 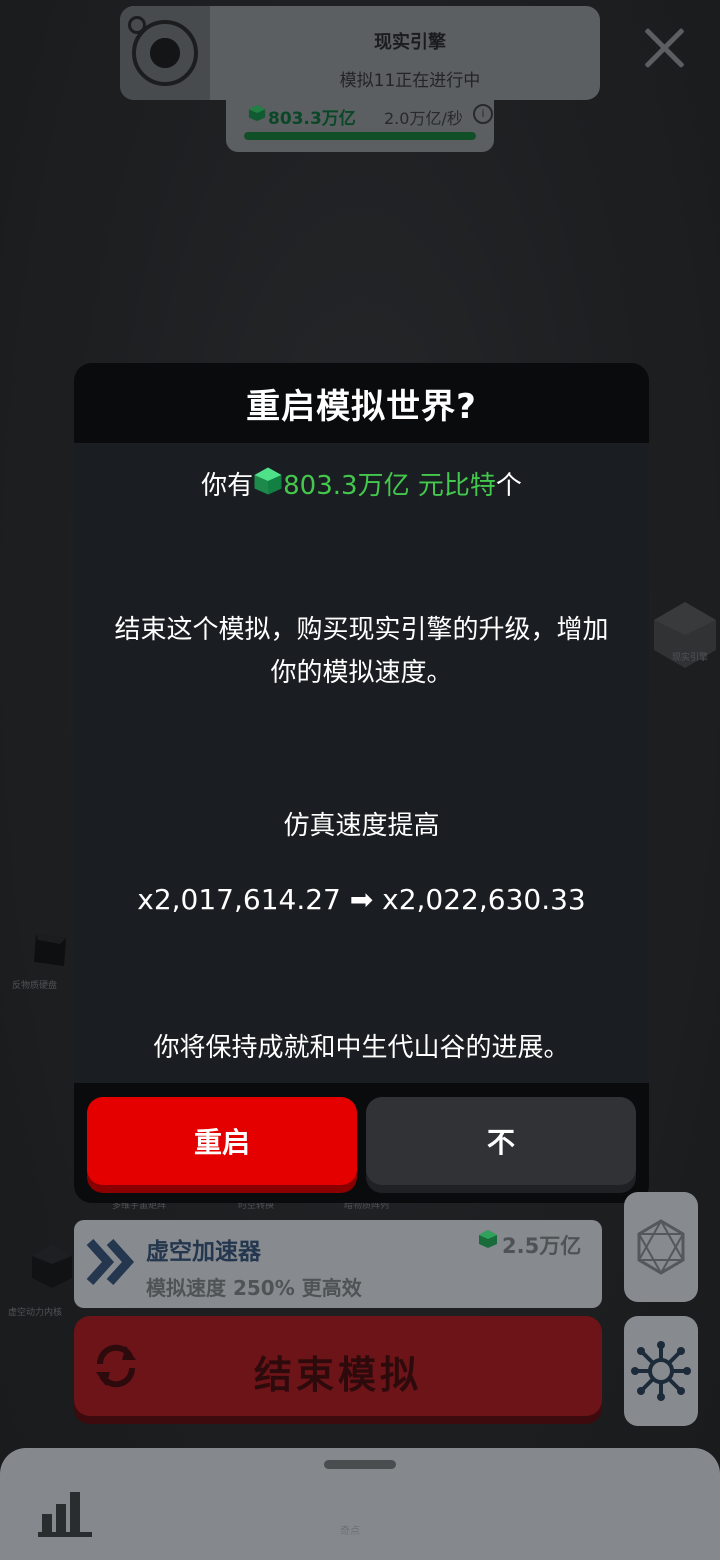 What do you see at coordinates (227, 486) in the screenshot?
I see `balance-prefix: 你有` at bounding box center [227, 486].